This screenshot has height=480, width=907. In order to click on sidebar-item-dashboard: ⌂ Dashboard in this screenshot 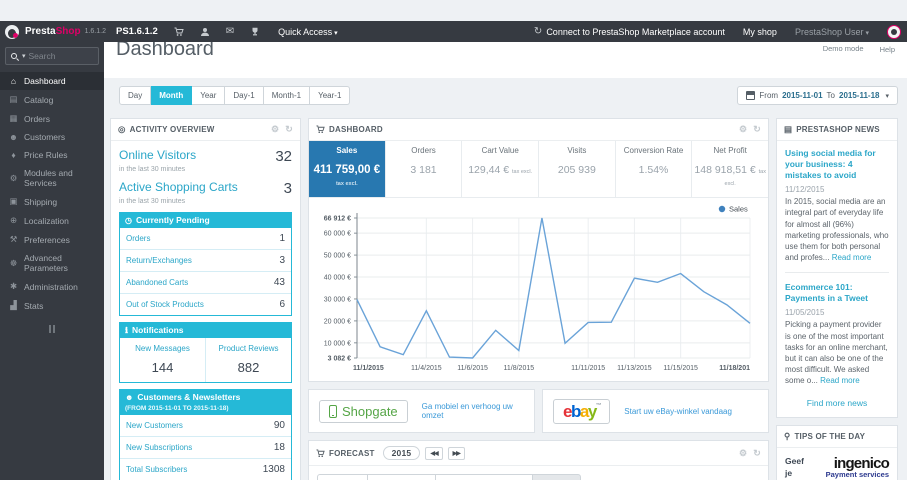, I will do `click(52, 81)`.